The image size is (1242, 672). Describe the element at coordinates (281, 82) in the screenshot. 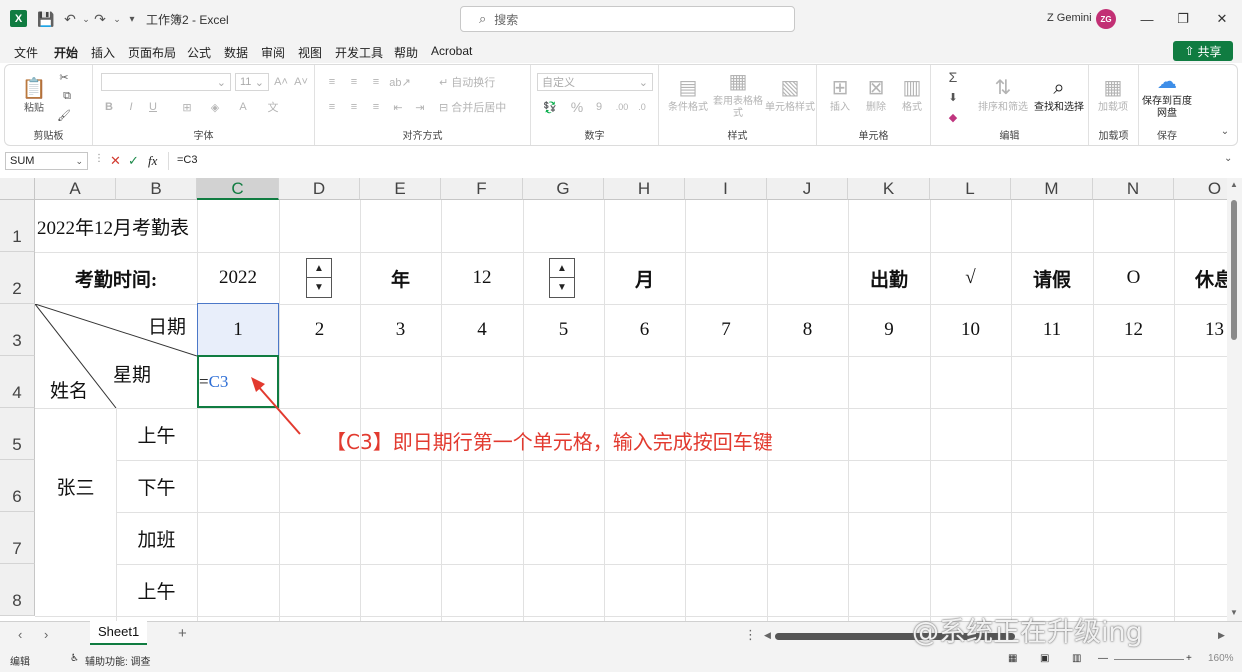

I see `increase-font-icon: A˄` at that location.